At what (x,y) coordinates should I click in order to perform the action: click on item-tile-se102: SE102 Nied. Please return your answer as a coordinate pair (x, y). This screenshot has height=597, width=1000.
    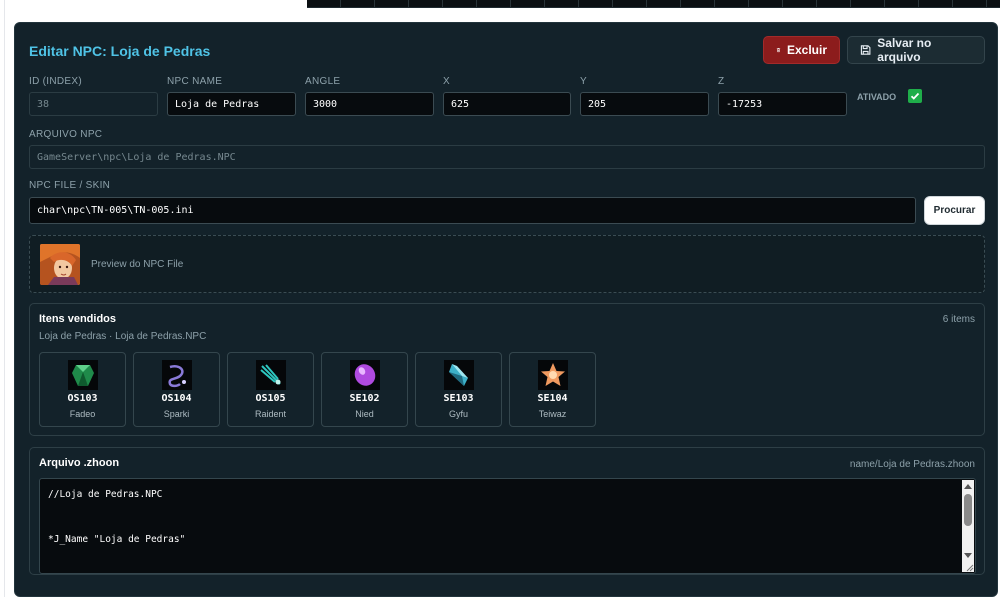
    Looking at the image, I should click on (364, 389).